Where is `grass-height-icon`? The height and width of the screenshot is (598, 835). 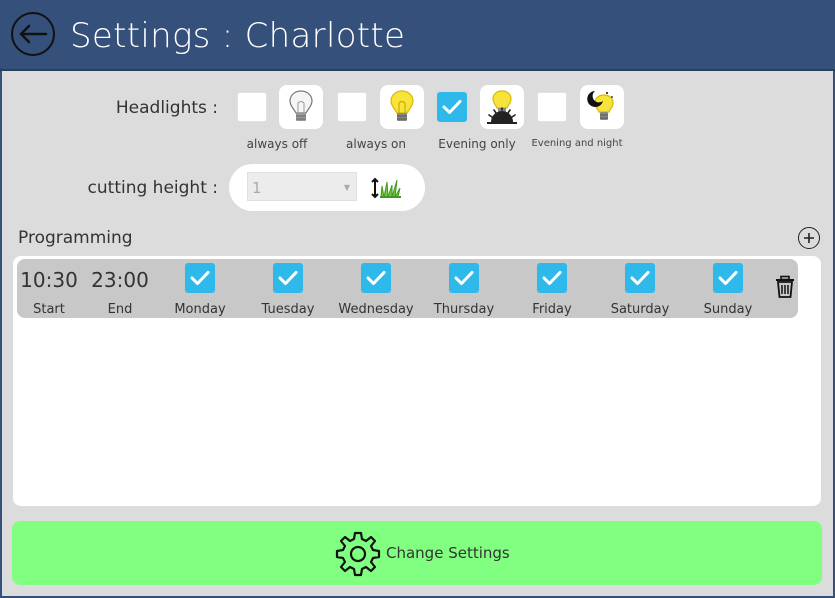
grass-height-icon is located at coordinates (386, 188).